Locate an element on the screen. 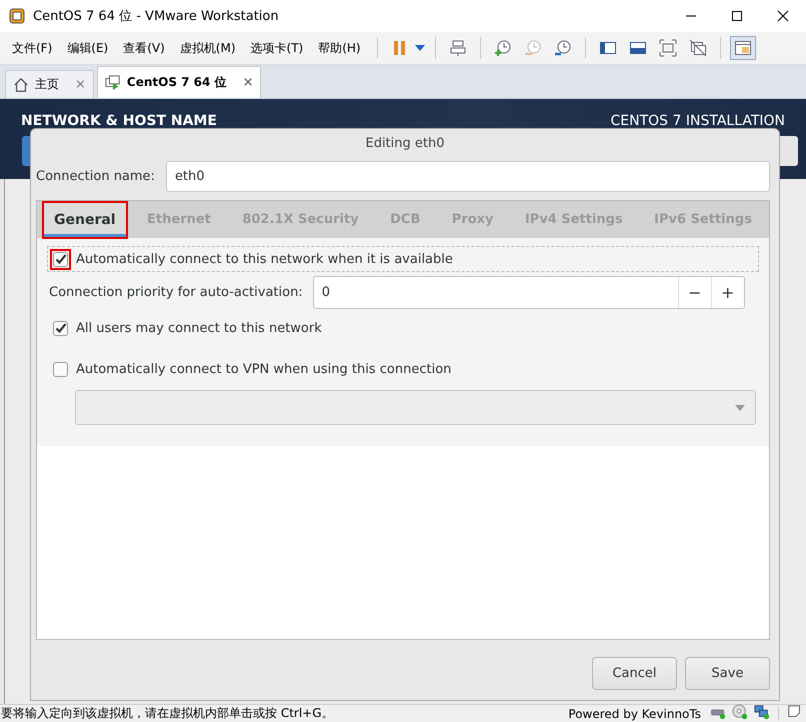 This screenshot has width=806, height=722. settings-tab: General is located at coordinates (85, 219).